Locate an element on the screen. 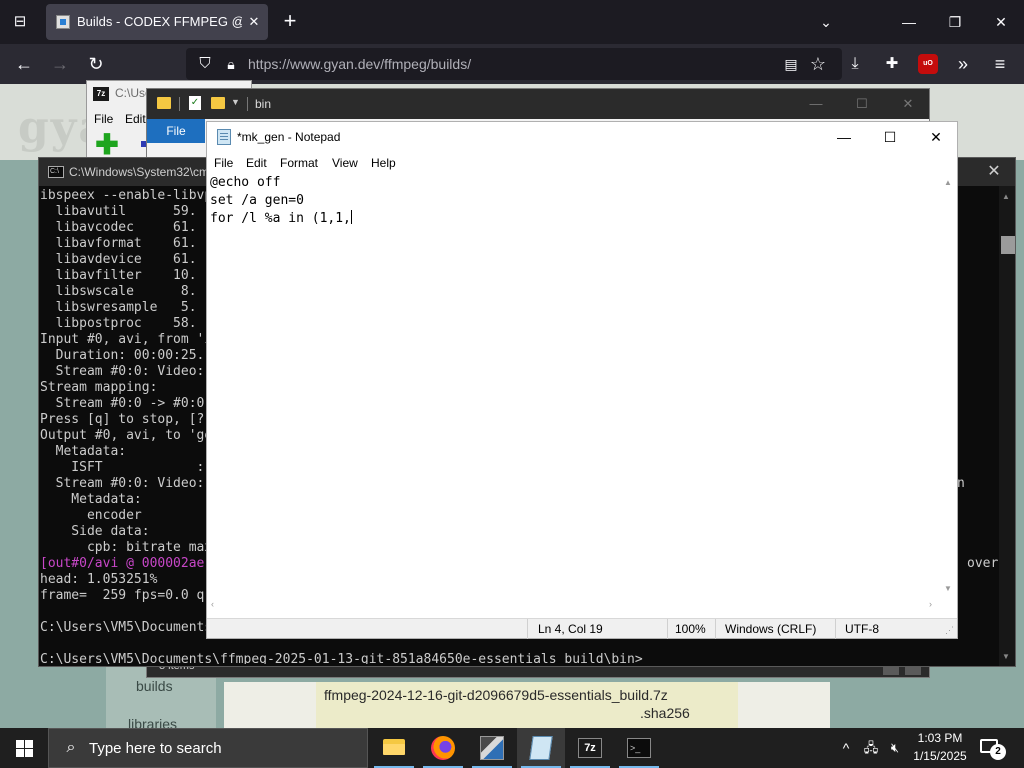 The height and width of the screenshot is (768, 1024). app-icon is located at coordinates (492, 748).